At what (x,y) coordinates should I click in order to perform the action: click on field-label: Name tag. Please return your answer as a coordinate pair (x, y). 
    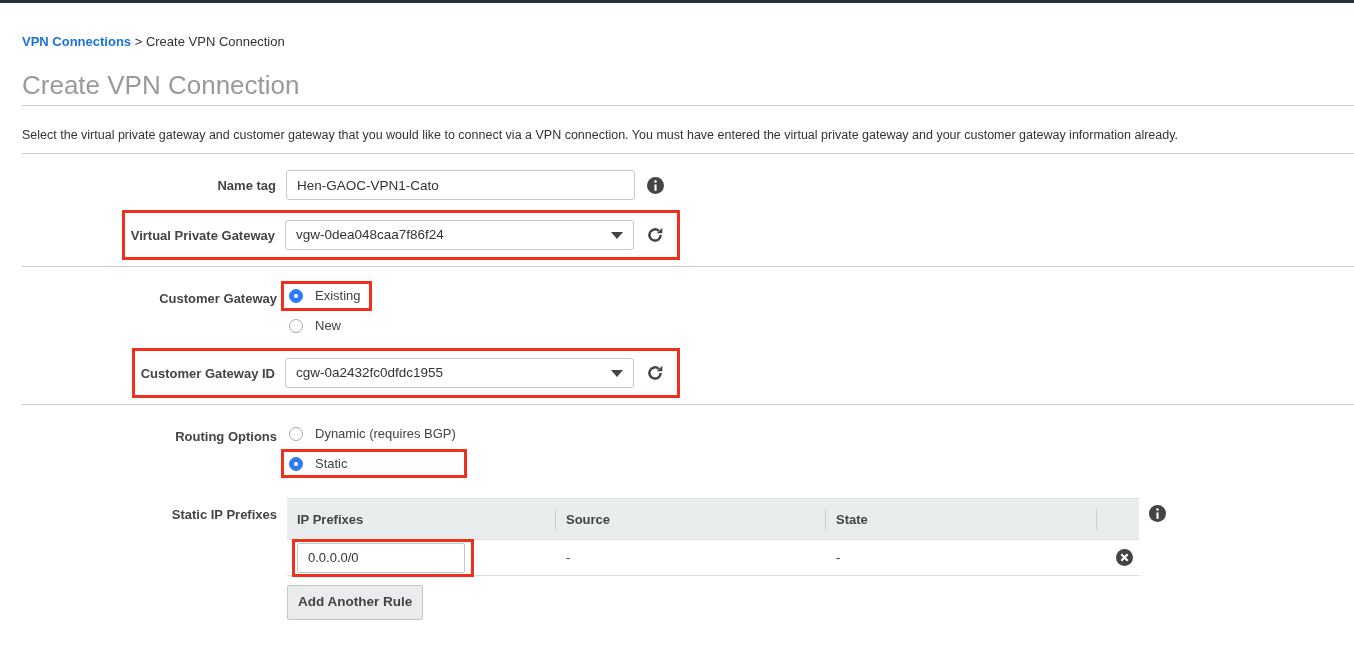
    Looking at the image, I should click on (246, 185).